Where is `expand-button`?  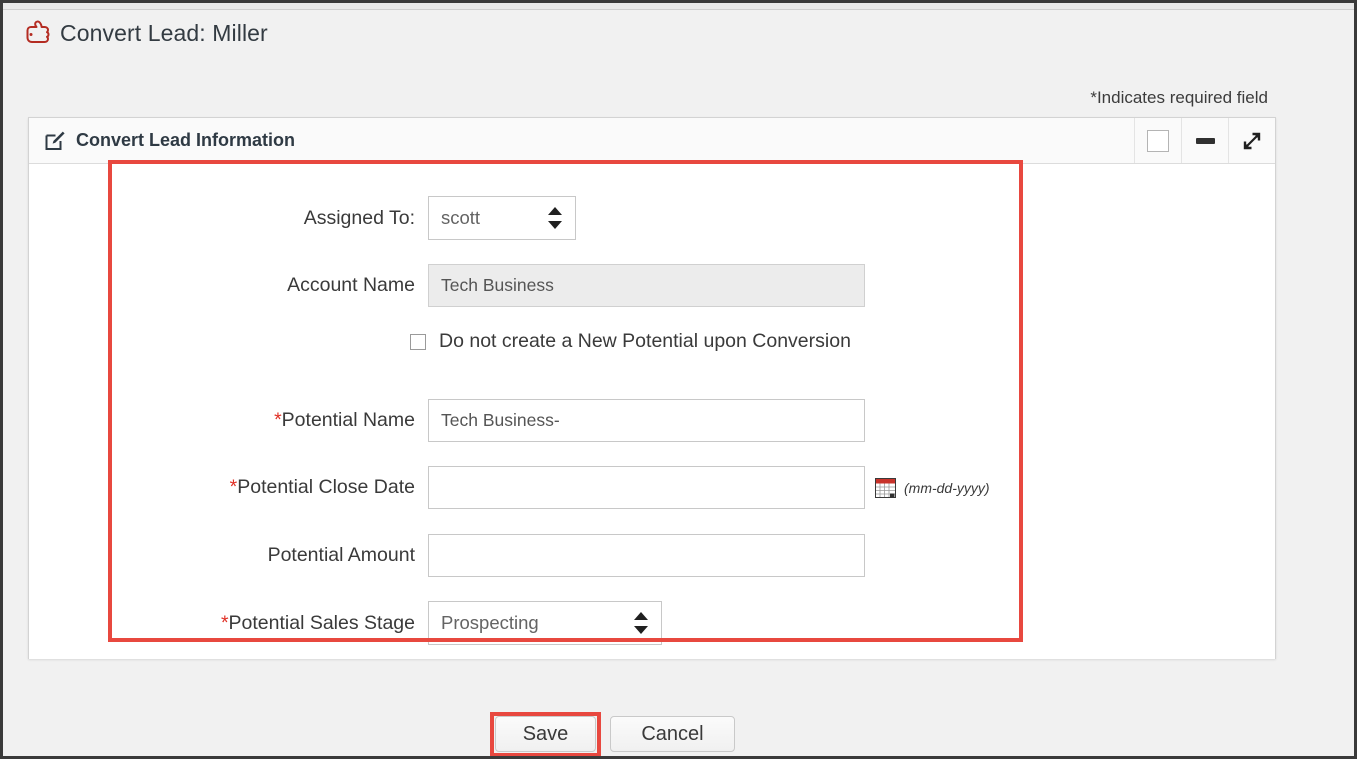 expand-button is located at coordinates (1251, 140).